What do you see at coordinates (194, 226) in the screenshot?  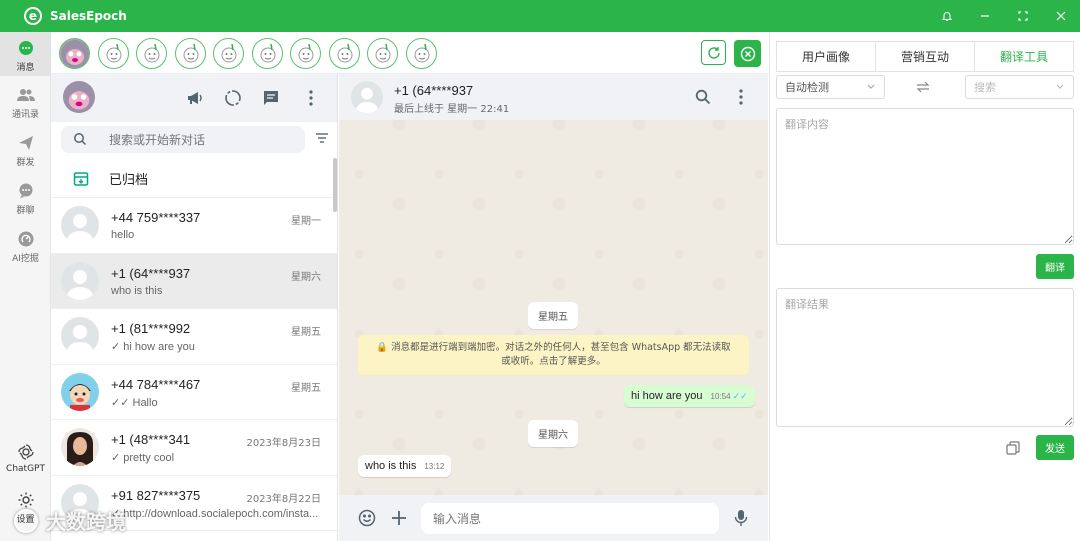 I see `chat-list-item: +44 759****337 hello 星期一` at bounding box center [194, 226].